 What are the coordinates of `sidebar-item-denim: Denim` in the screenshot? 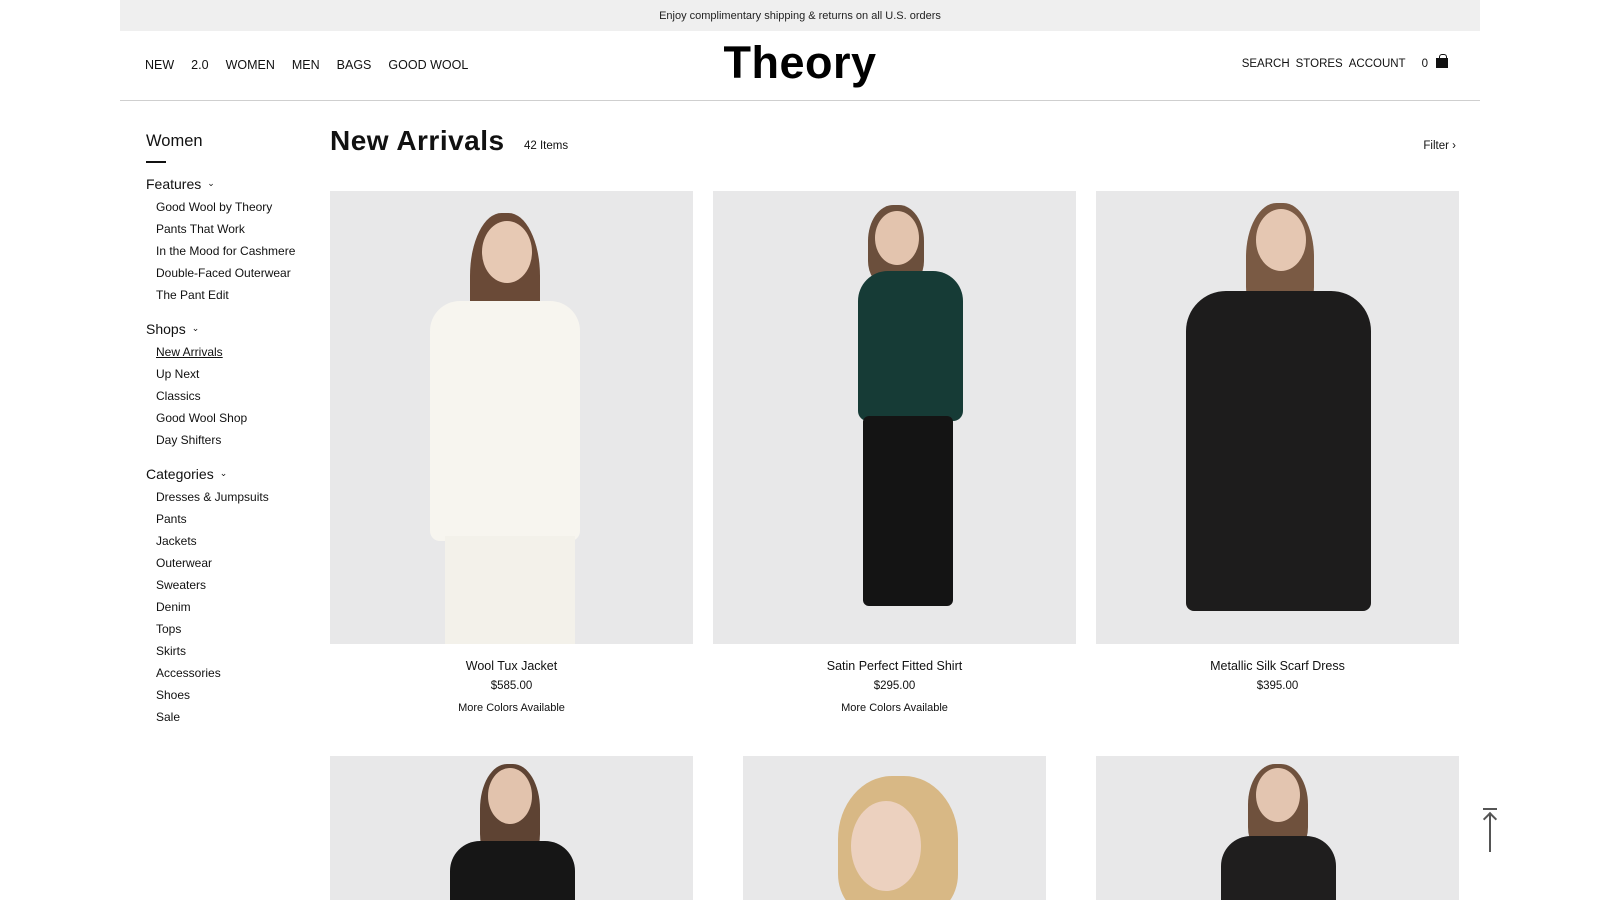 It's located at (226, 607).